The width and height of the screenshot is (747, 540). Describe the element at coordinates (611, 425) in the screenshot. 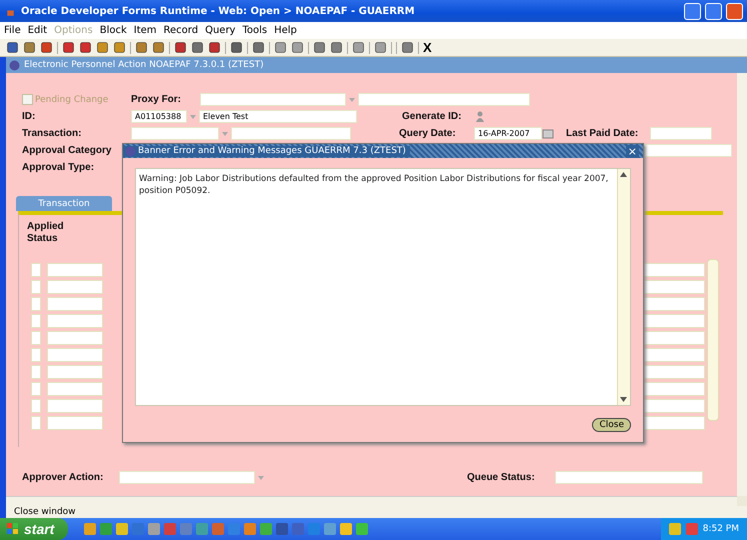

I see `close-button: Close` at that location.